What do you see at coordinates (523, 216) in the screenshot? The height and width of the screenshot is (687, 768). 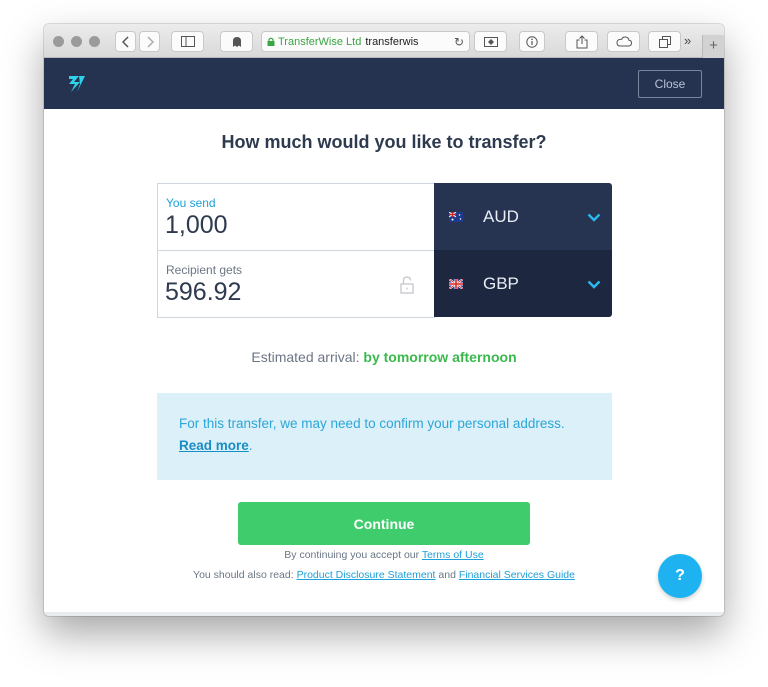 I see `send-currency-select: AUD` at bounding box center [523, 216].